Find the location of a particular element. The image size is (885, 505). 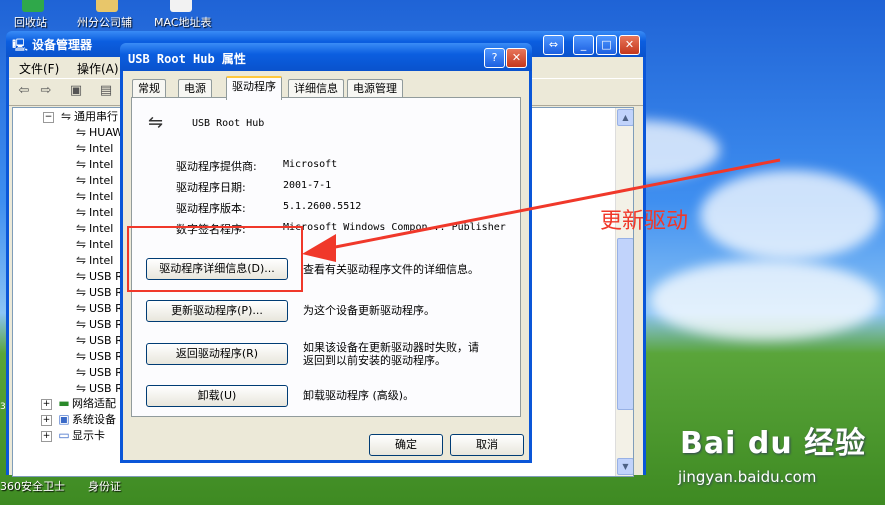

tab-driver: 驱动程序 is located at coordinates (254, 88).